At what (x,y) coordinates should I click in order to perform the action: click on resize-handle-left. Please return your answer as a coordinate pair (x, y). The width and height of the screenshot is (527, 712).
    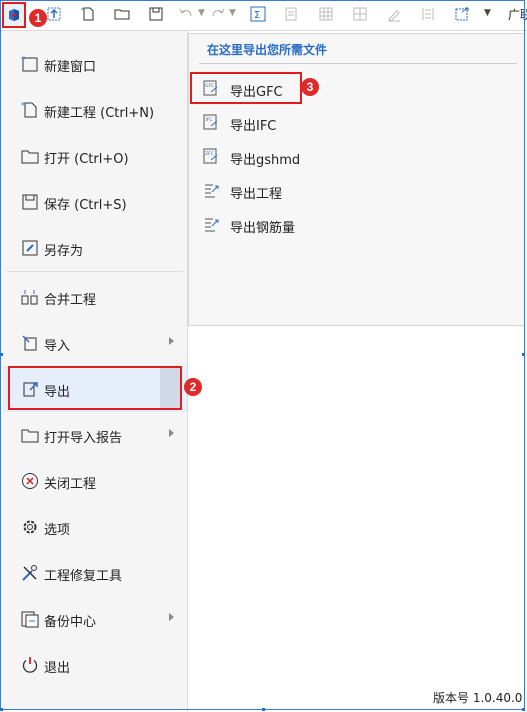
    Looking at the image, I should click on (1, 354).